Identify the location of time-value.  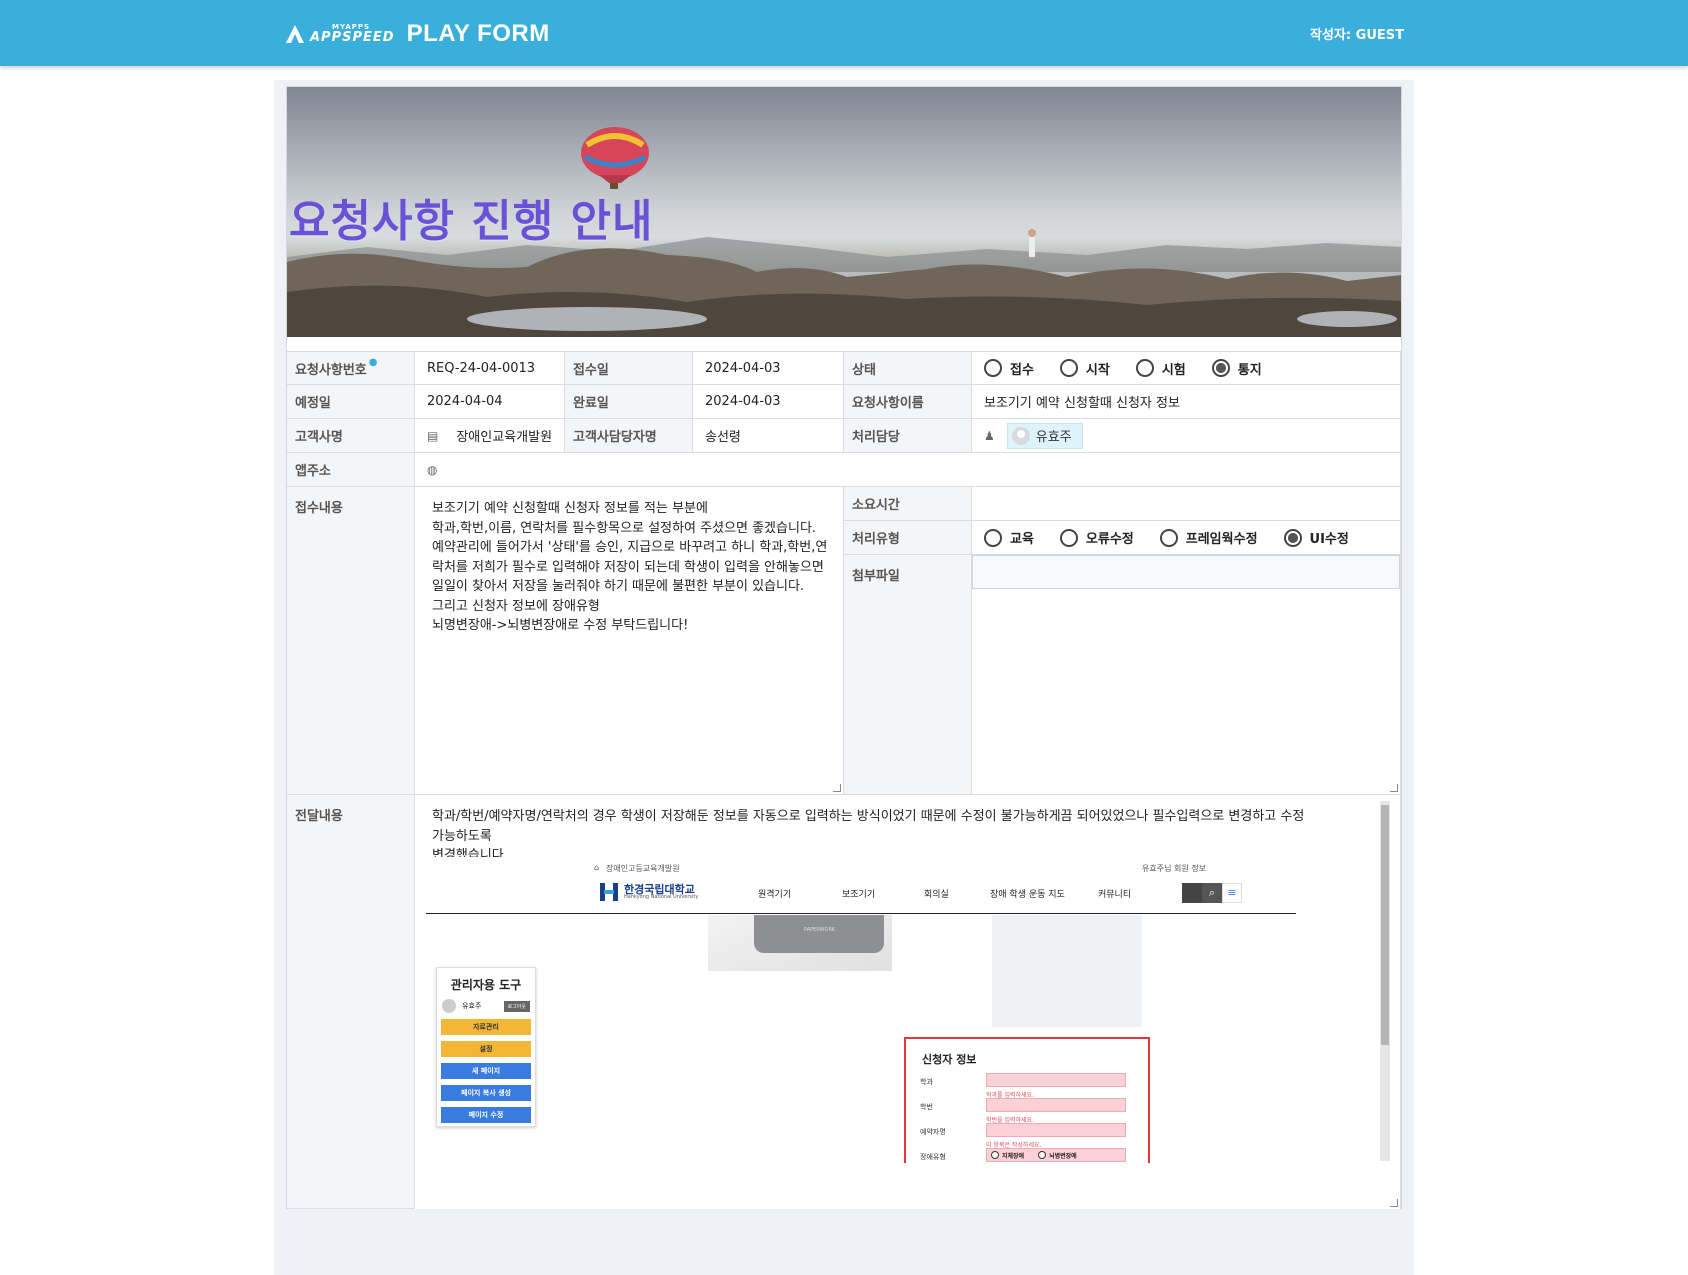
(1186, 504).